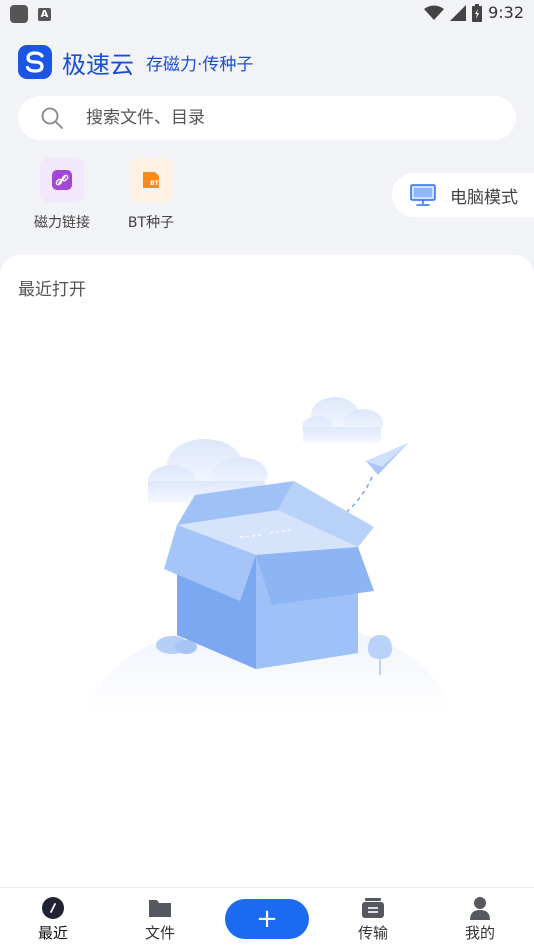 This screenshot has width=534, height=951. I want to click on nav-profile: 我的, so click(480, 919).